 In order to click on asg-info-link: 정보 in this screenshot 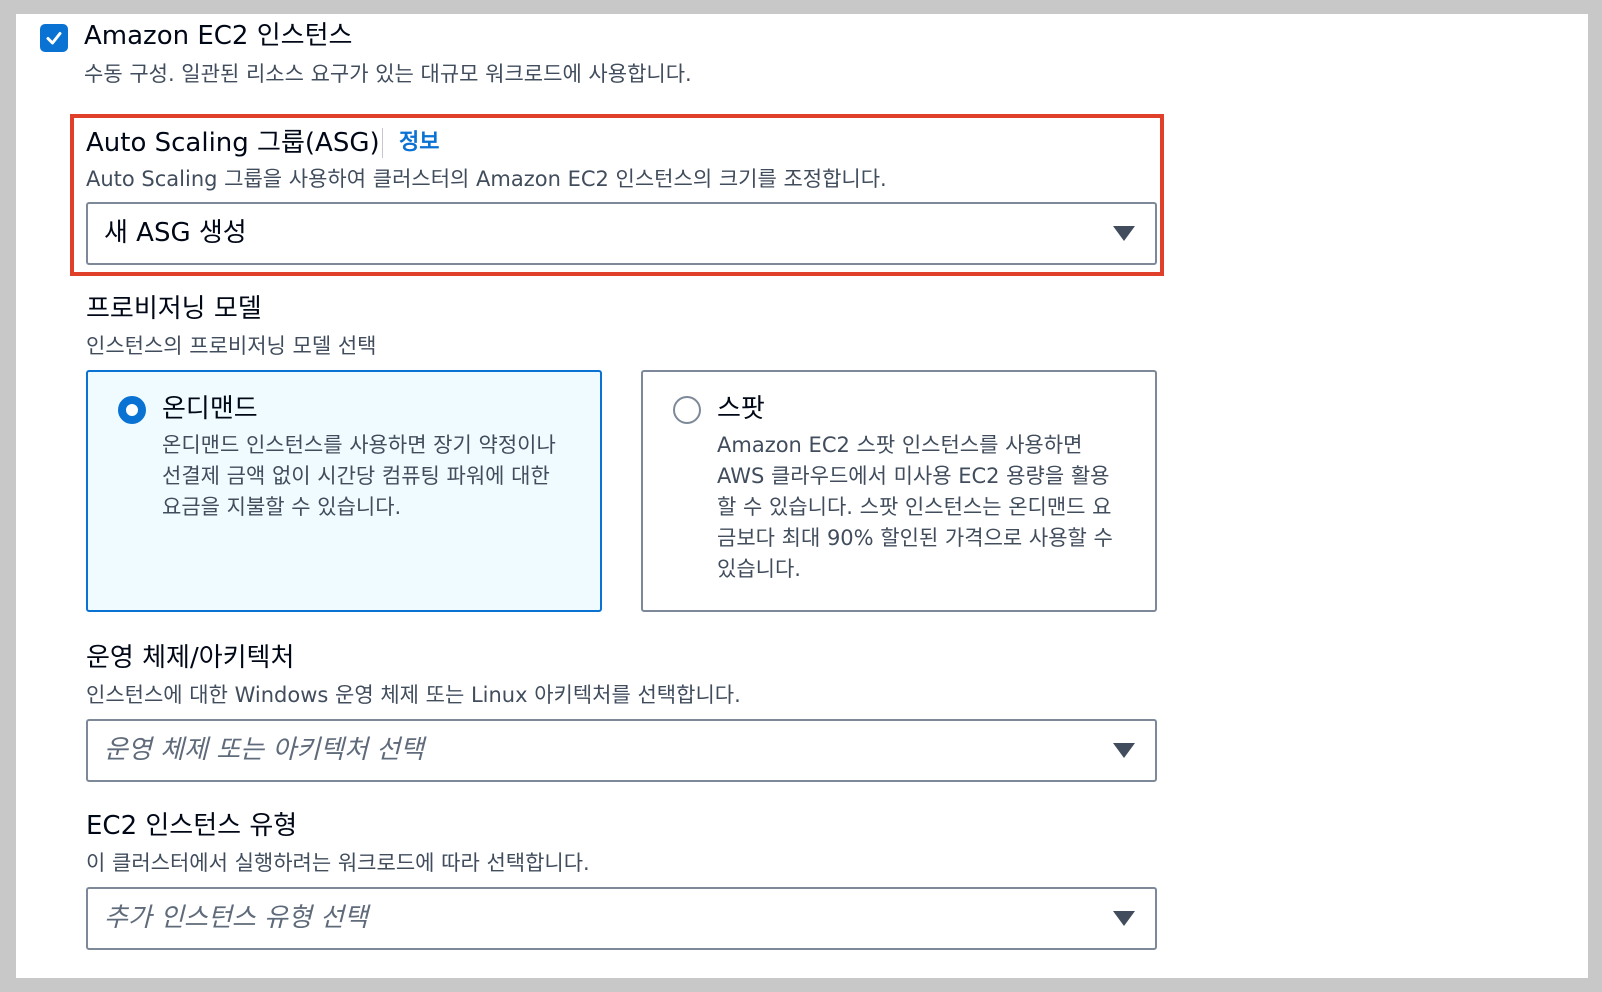, I will do `click(419, 143)`.